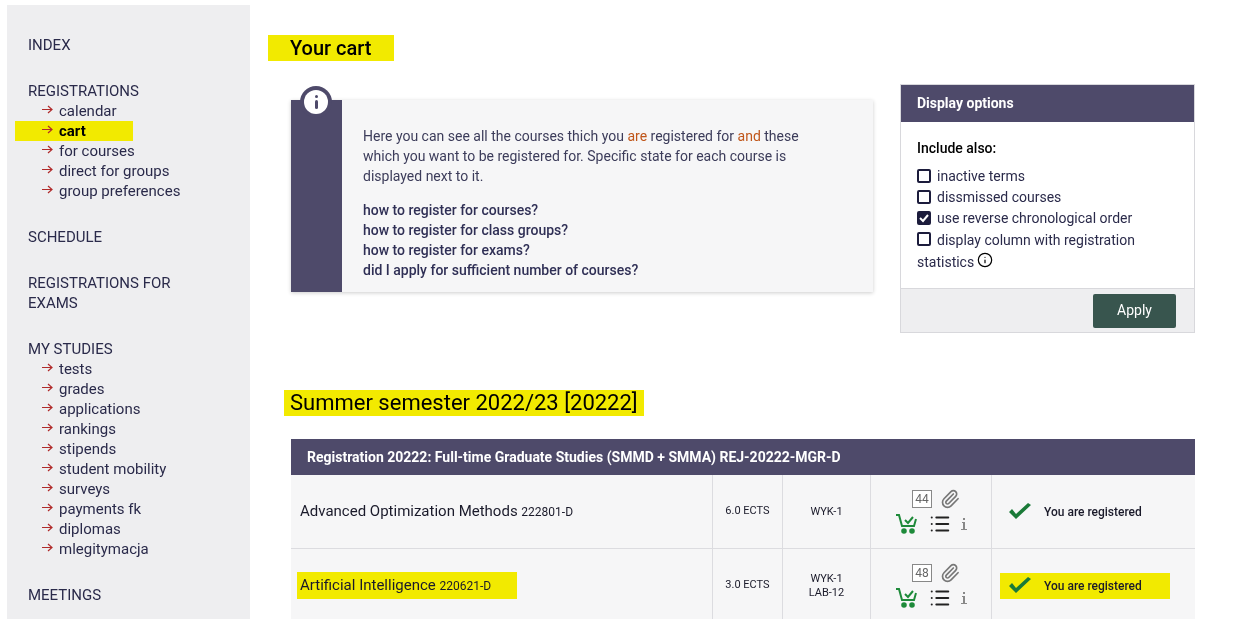 This screenshot has width=1234, height=619. I want to click on sidebar-item: diplomas, so click(74, 529).